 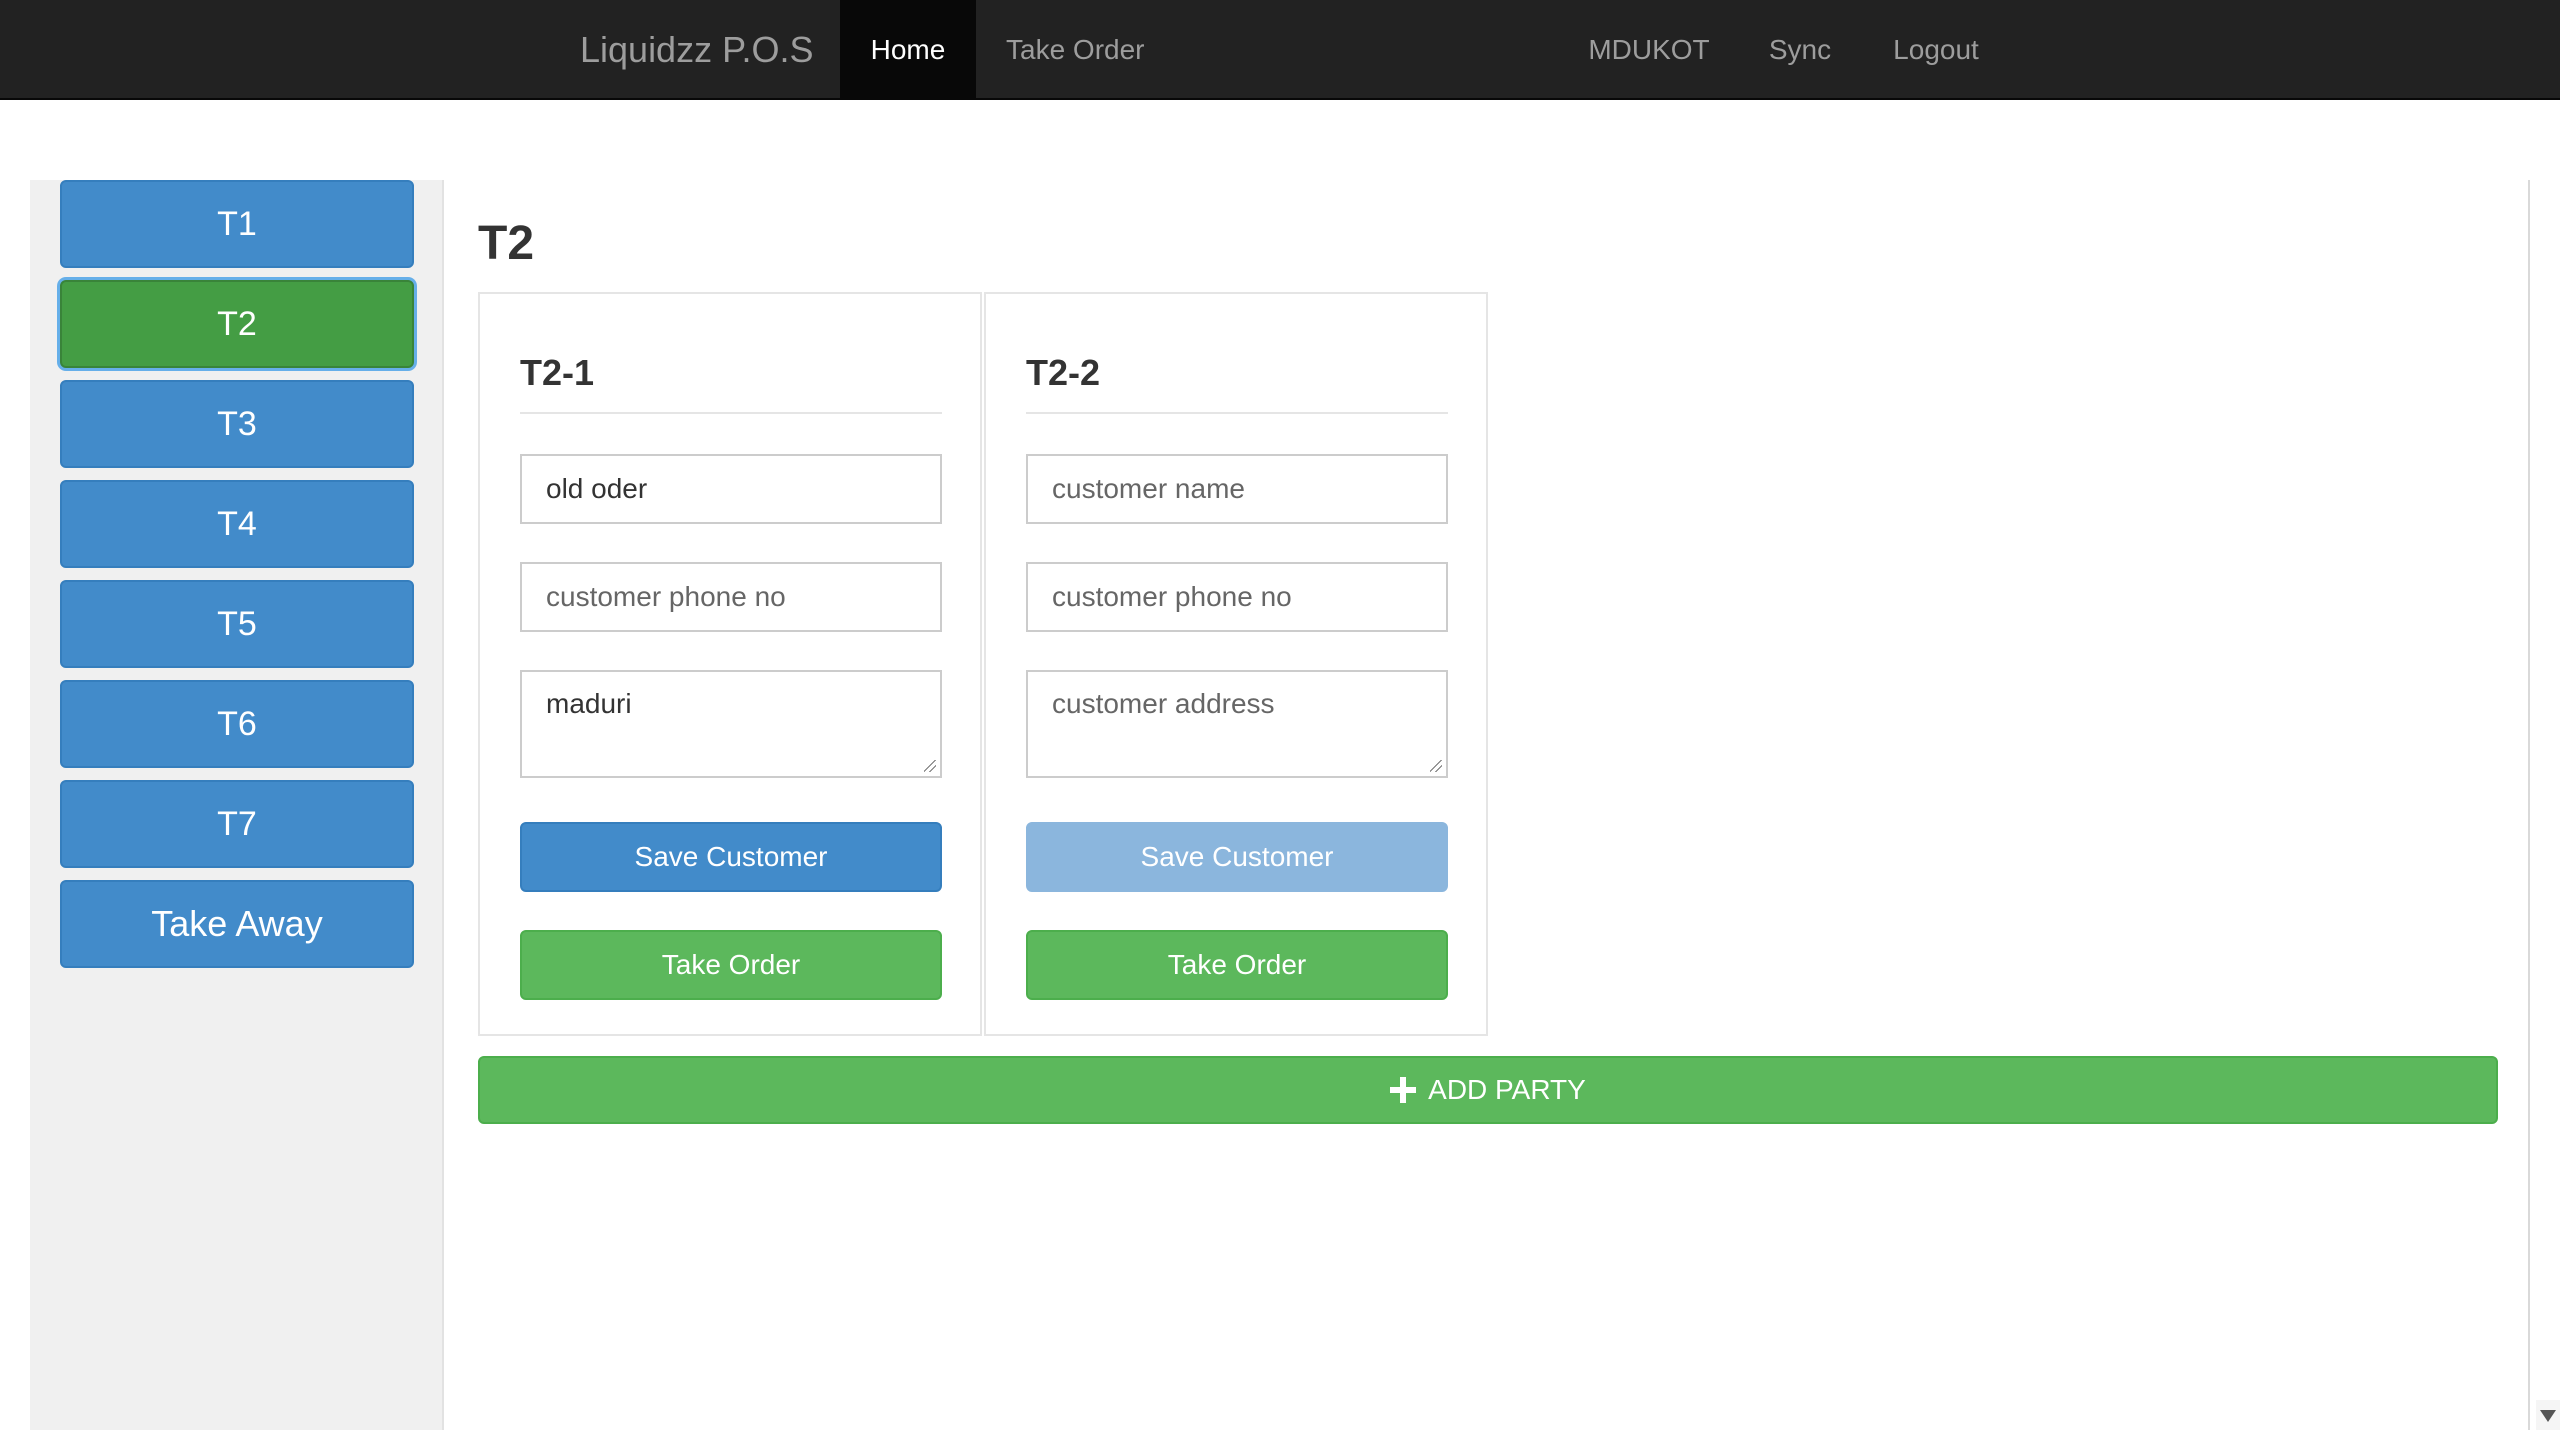 What do you see at coordinates (237, 424) in the screenshot?
I see `table-button-t3: T3` at bounding box center [237, 424].